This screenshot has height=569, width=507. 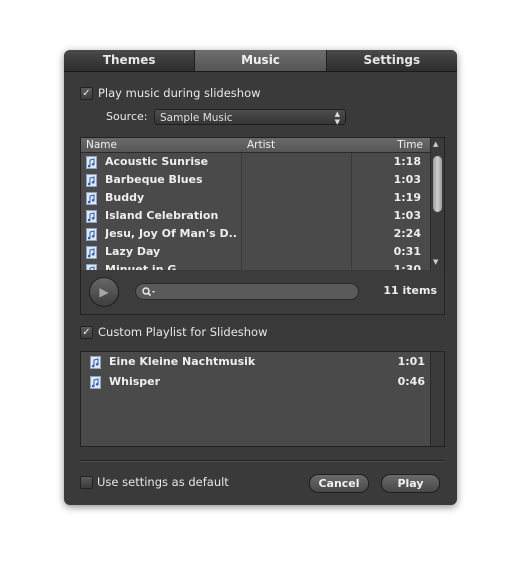 What do you see at coordinates (148, 292) in the screenshot?
I see `search-icon` at bounding box center [148, 292].